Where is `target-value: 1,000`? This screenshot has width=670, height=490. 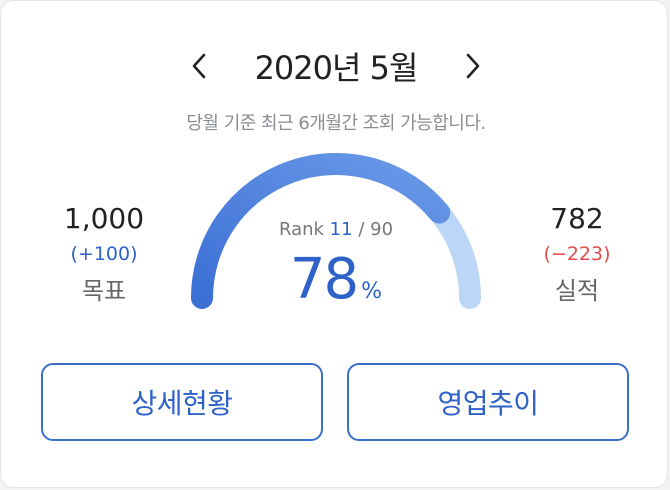
target-value: 1,000 is located at coordinates (104, 218).